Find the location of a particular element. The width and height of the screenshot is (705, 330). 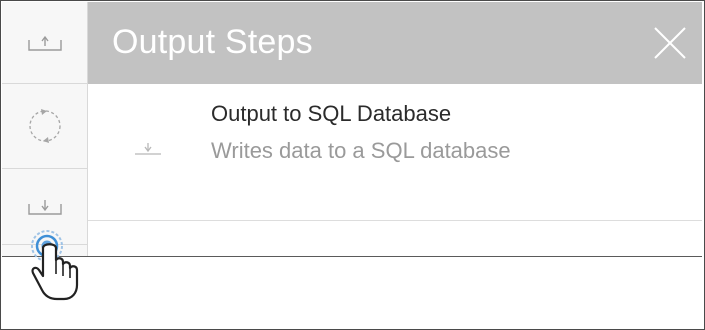

rail-extra-button is located at coordinates (44, 250).